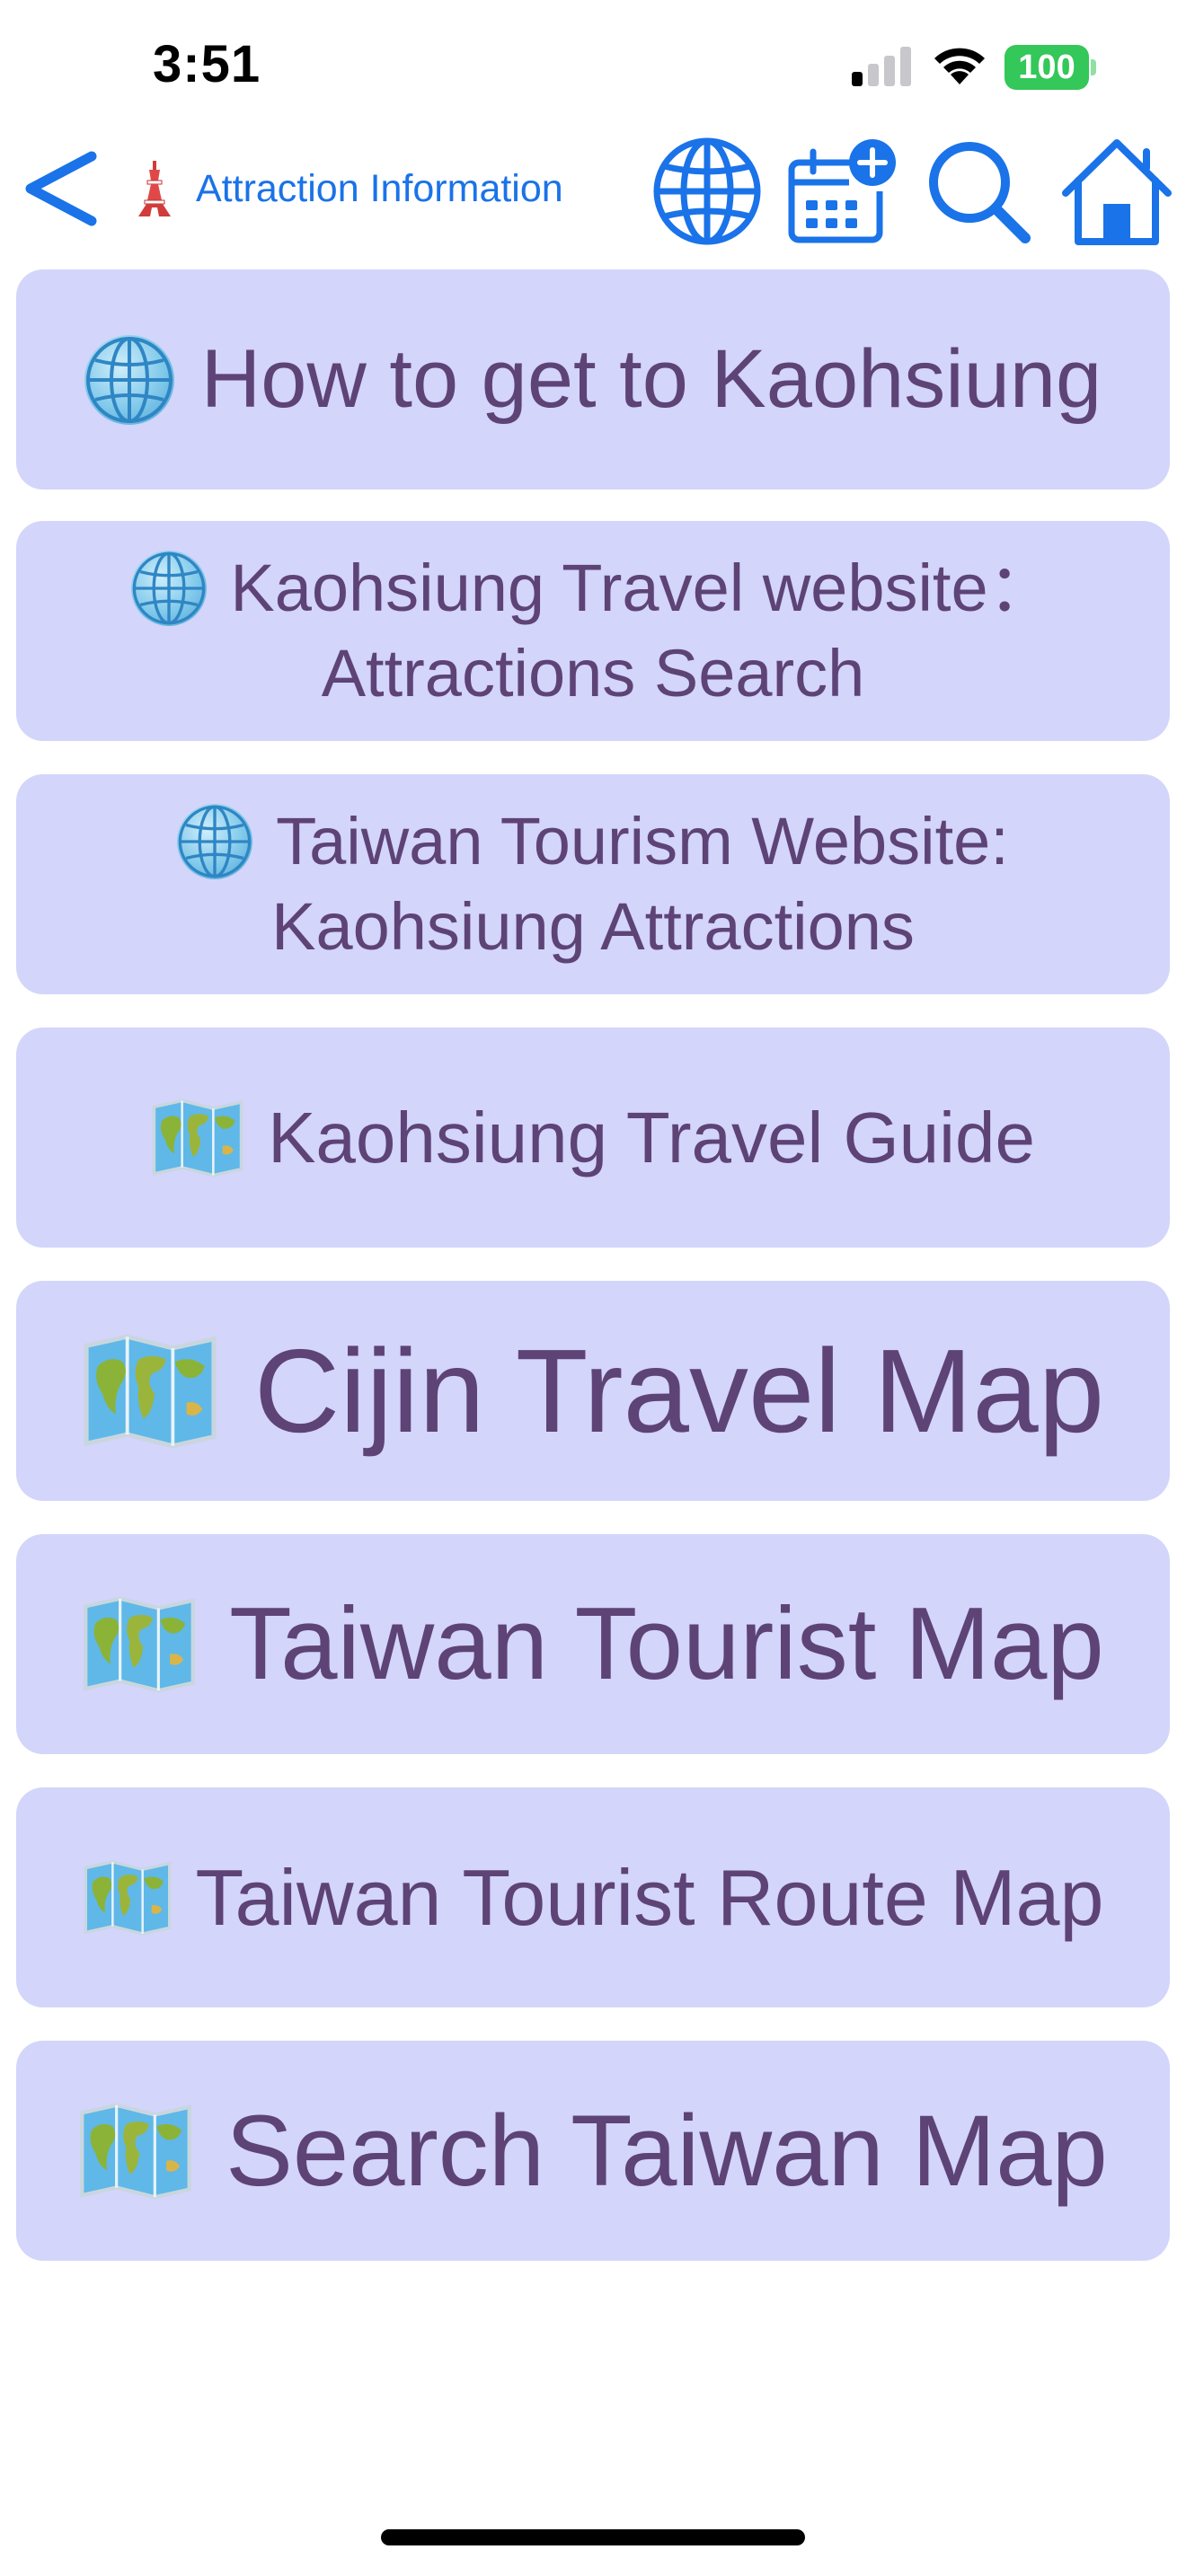 Image resolution: width=1186 pixels, height=2576 pixels. I want to click on list-item-label: Taiwan Tourist Map, so click(666, 1644).